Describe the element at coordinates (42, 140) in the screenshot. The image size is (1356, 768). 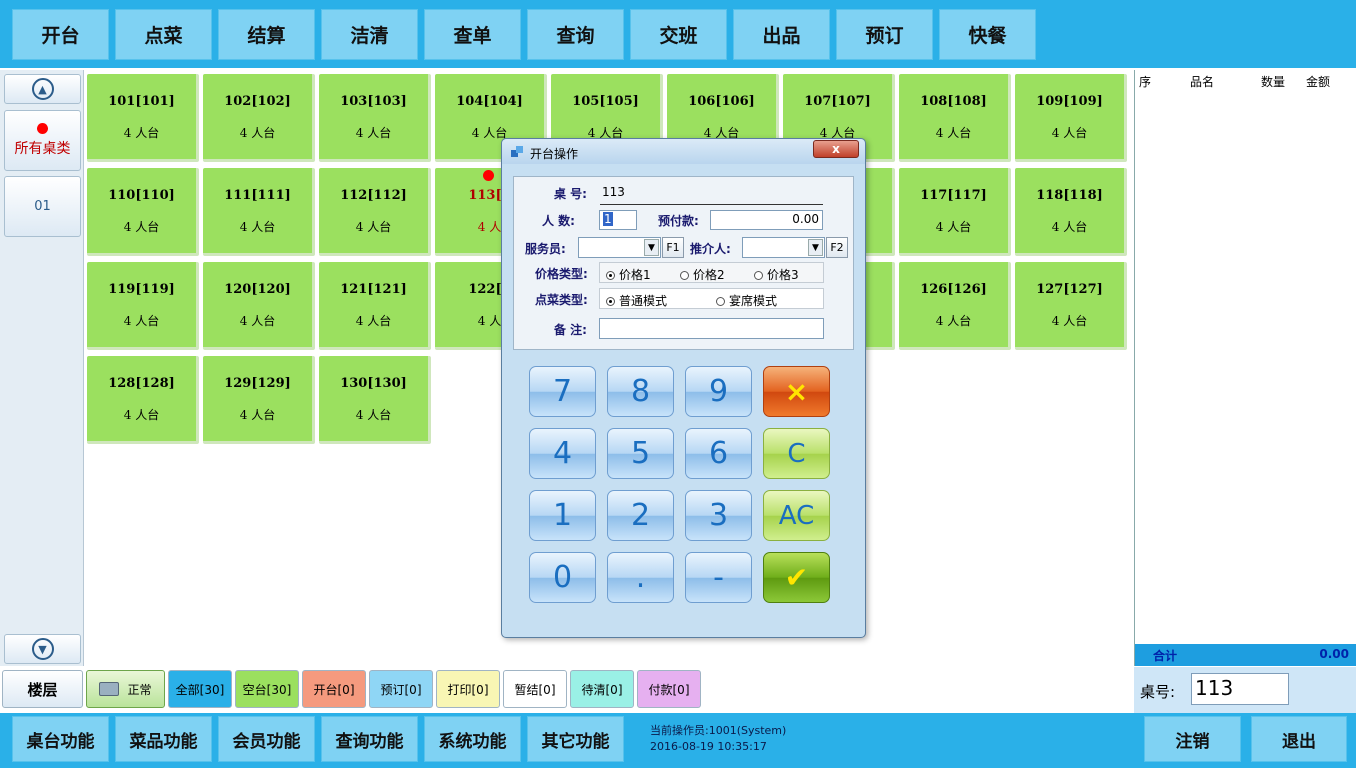
I see `category-all: 所有桌类` at that location.